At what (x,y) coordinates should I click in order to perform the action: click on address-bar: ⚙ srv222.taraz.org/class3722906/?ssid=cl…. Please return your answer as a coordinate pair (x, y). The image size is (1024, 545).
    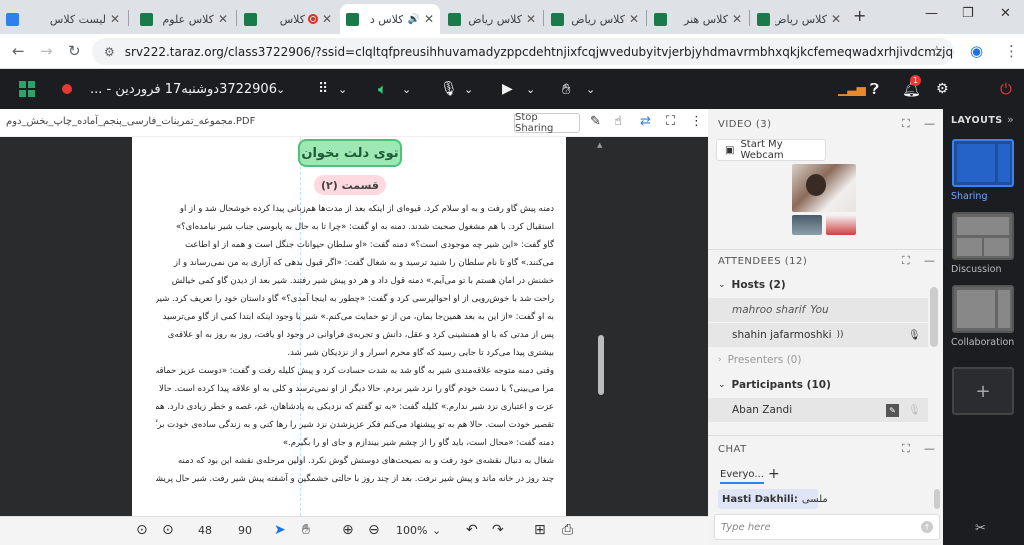
    Looking at the image, I should click on (523, 51).